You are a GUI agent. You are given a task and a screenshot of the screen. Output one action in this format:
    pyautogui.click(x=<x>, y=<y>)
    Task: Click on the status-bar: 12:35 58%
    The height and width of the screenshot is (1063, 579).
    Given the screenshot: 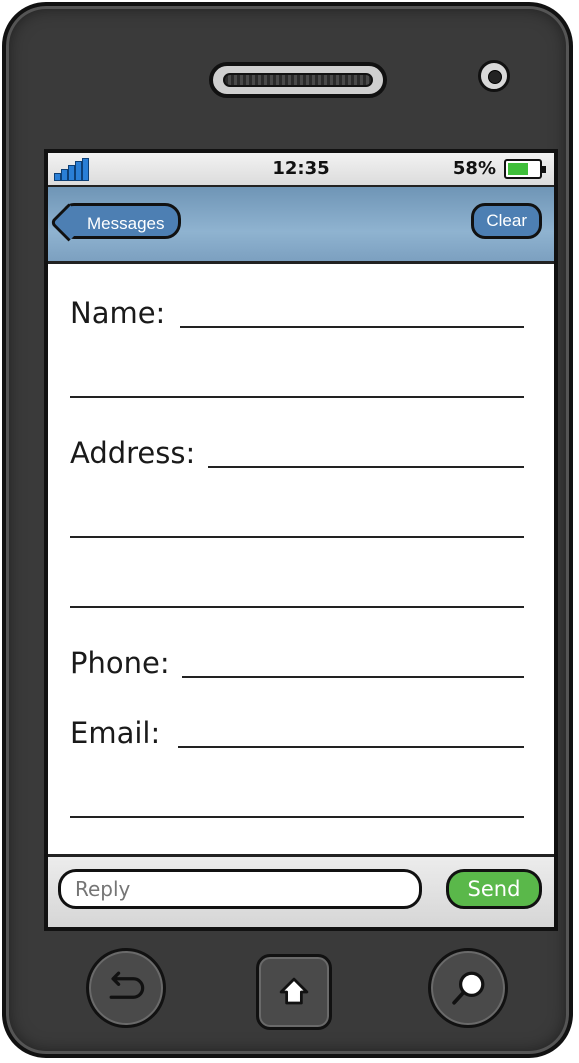 What is the action you would take?
    pyautogui.click(x=301, y=170)
    